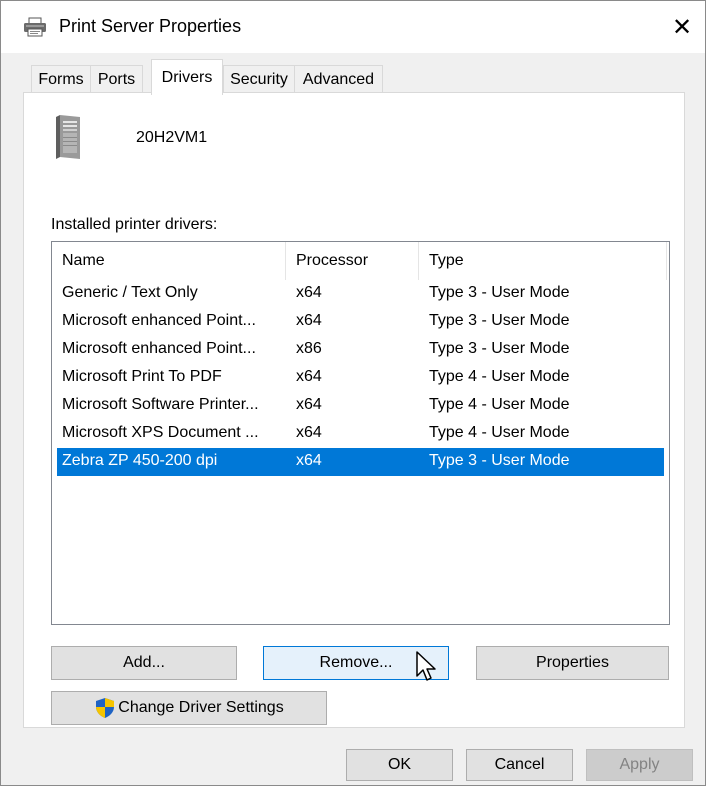  I want to click on driver-processor: x86, so click(309, 348).